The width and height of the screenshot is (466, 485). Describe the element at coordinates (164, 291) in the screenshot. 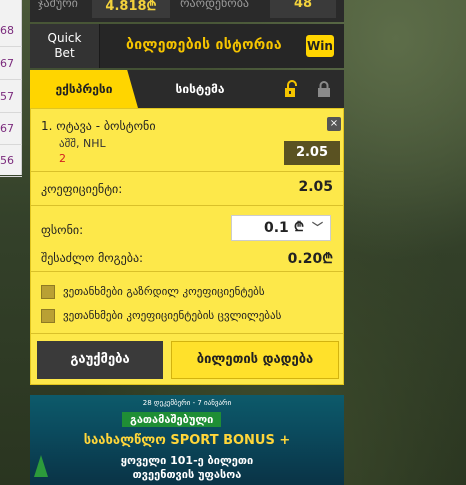

I see `checkbox-label: ვეთანხმები გაზრდილ კოეფიციენტებს` at that location.